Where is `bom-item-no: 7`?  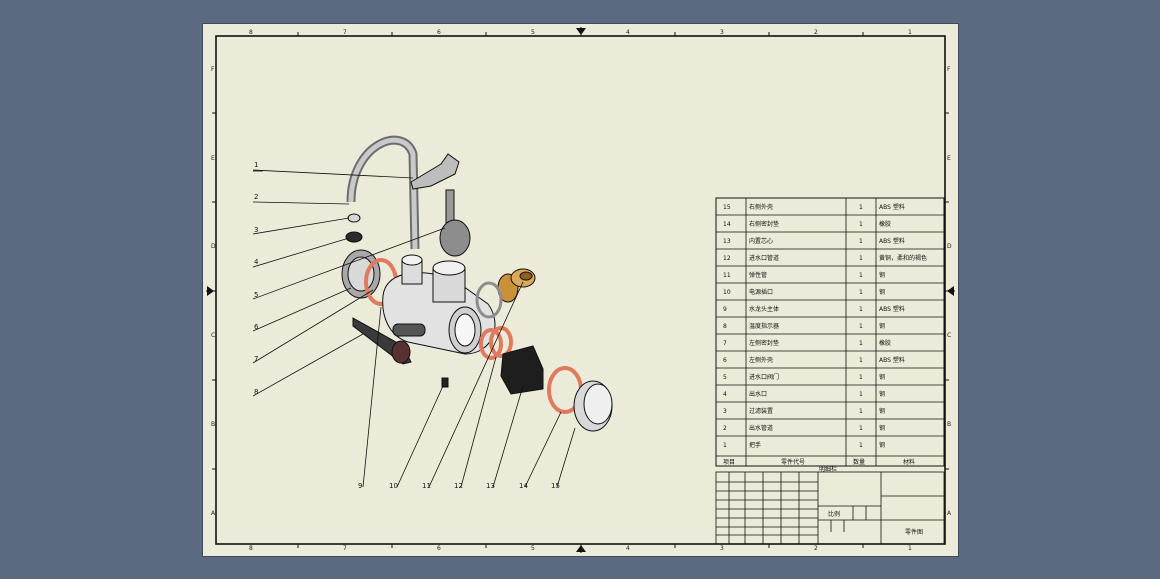 bom-item-no: 7 is located at coordinates (725, 343).